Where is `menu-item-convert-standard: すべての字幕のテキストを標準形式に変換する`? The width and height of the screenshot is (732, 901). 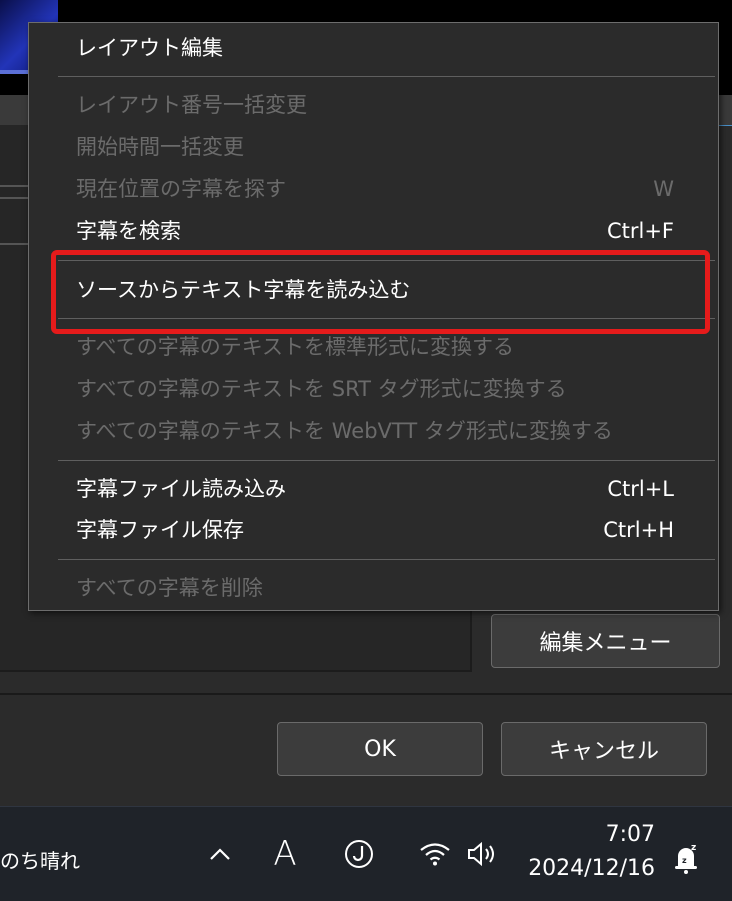
menu-item-convert-standard: すべての字幕のテキストを標準形式に変換する is located at coordinates (375, 347).